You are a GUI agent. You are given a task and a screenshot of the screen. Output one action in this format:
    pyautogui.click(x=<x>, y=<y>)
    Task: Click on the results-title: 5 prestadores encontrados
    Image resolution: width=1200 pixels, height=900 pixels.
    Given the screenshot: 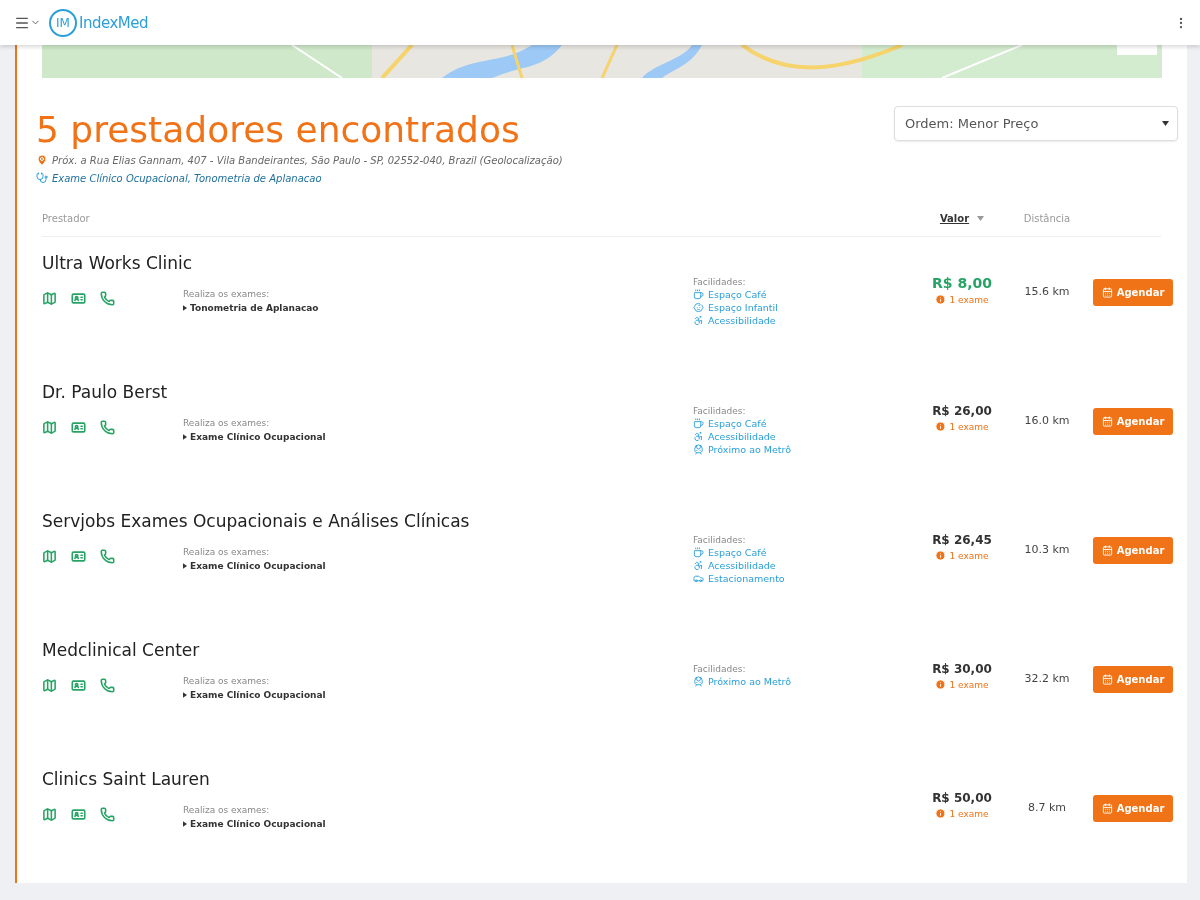 What is the action you would take?
    pyautogui.click(x=278, y=130)
    